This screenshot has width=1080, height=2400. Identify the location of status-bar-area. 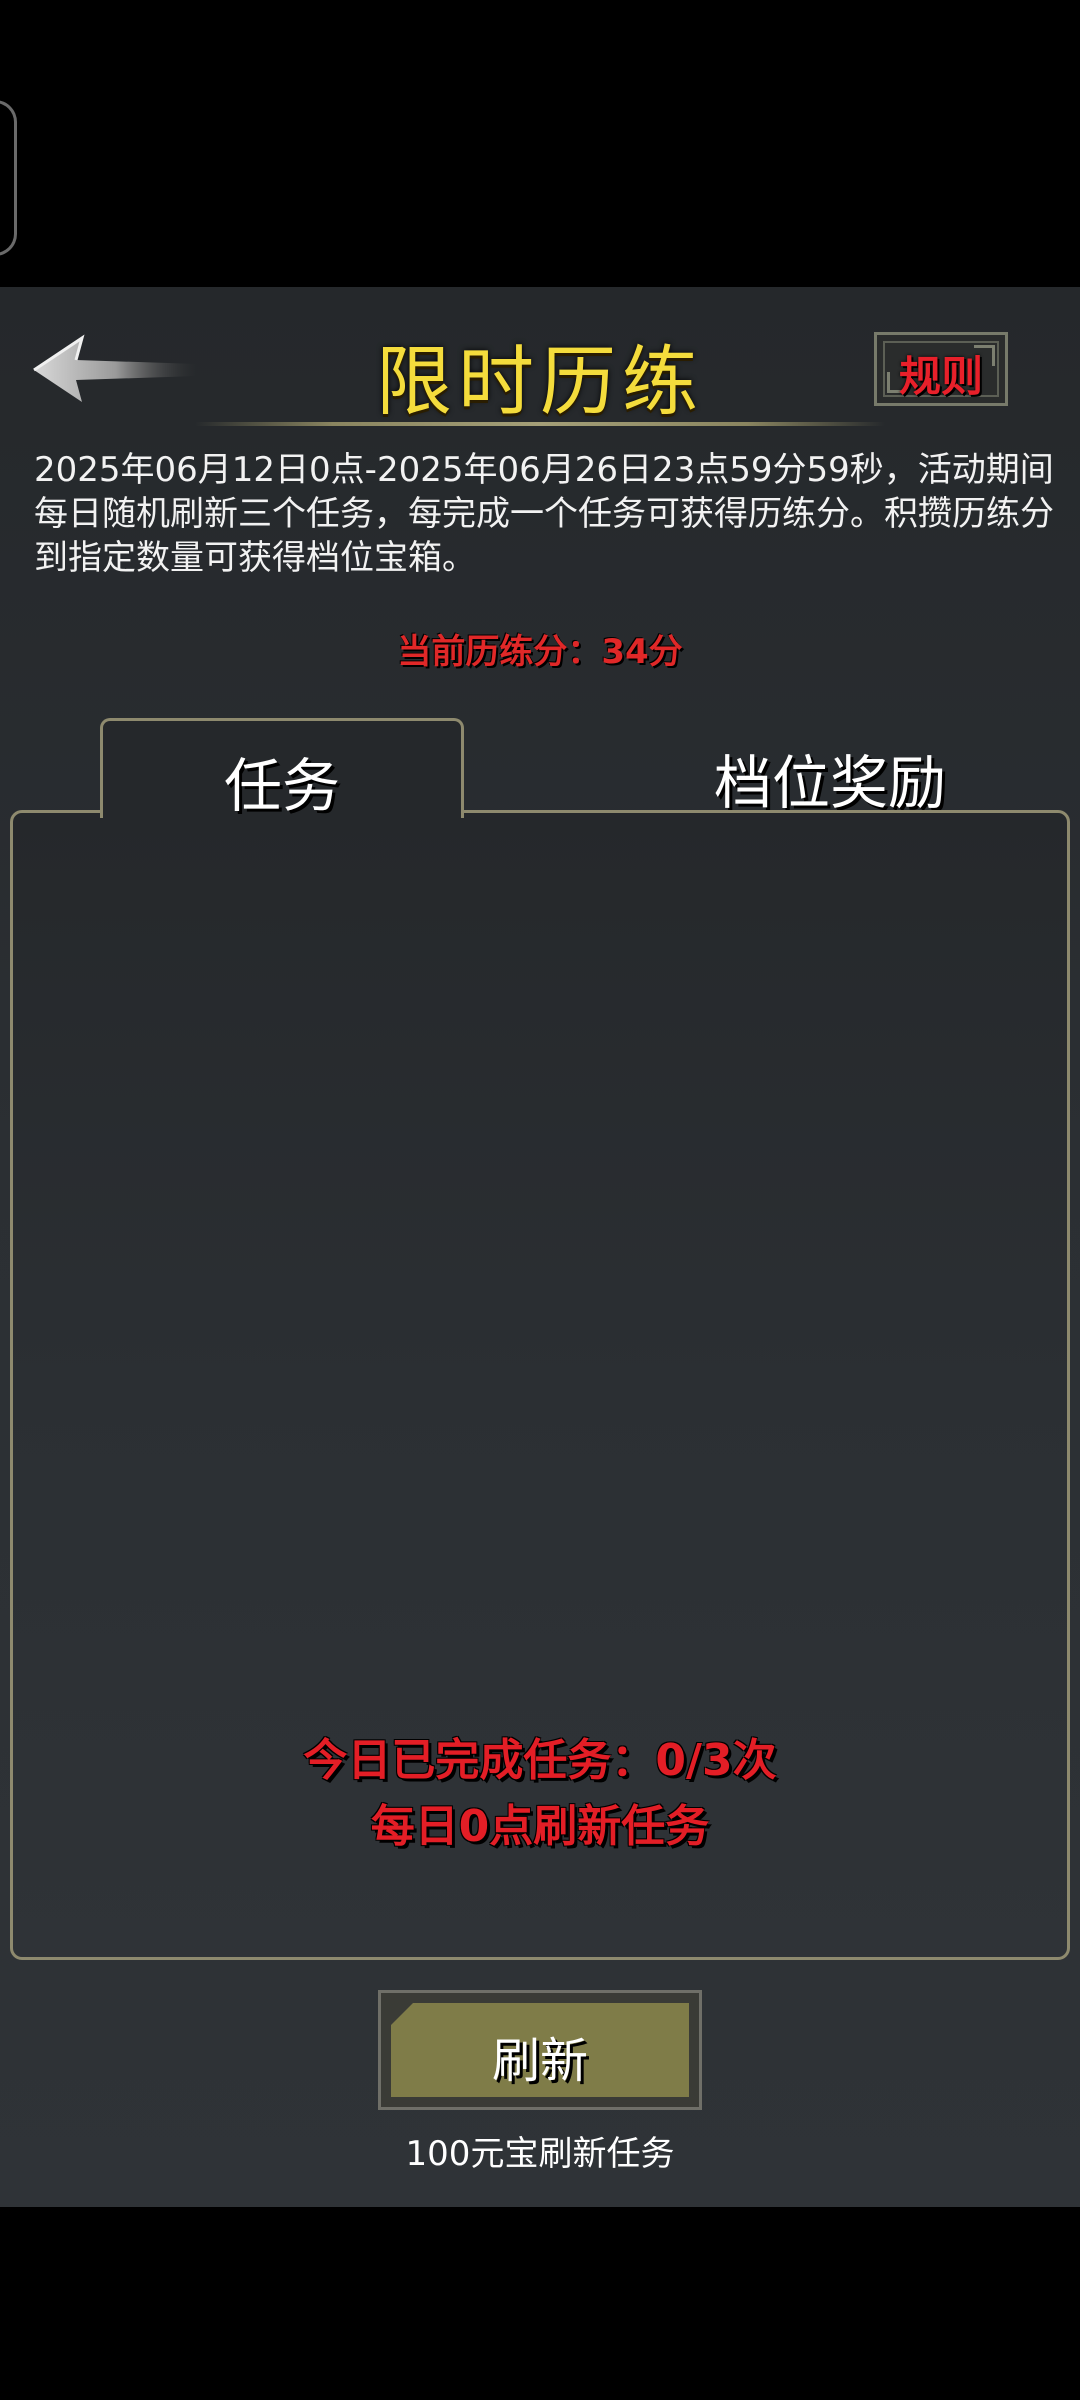
(540, 143).